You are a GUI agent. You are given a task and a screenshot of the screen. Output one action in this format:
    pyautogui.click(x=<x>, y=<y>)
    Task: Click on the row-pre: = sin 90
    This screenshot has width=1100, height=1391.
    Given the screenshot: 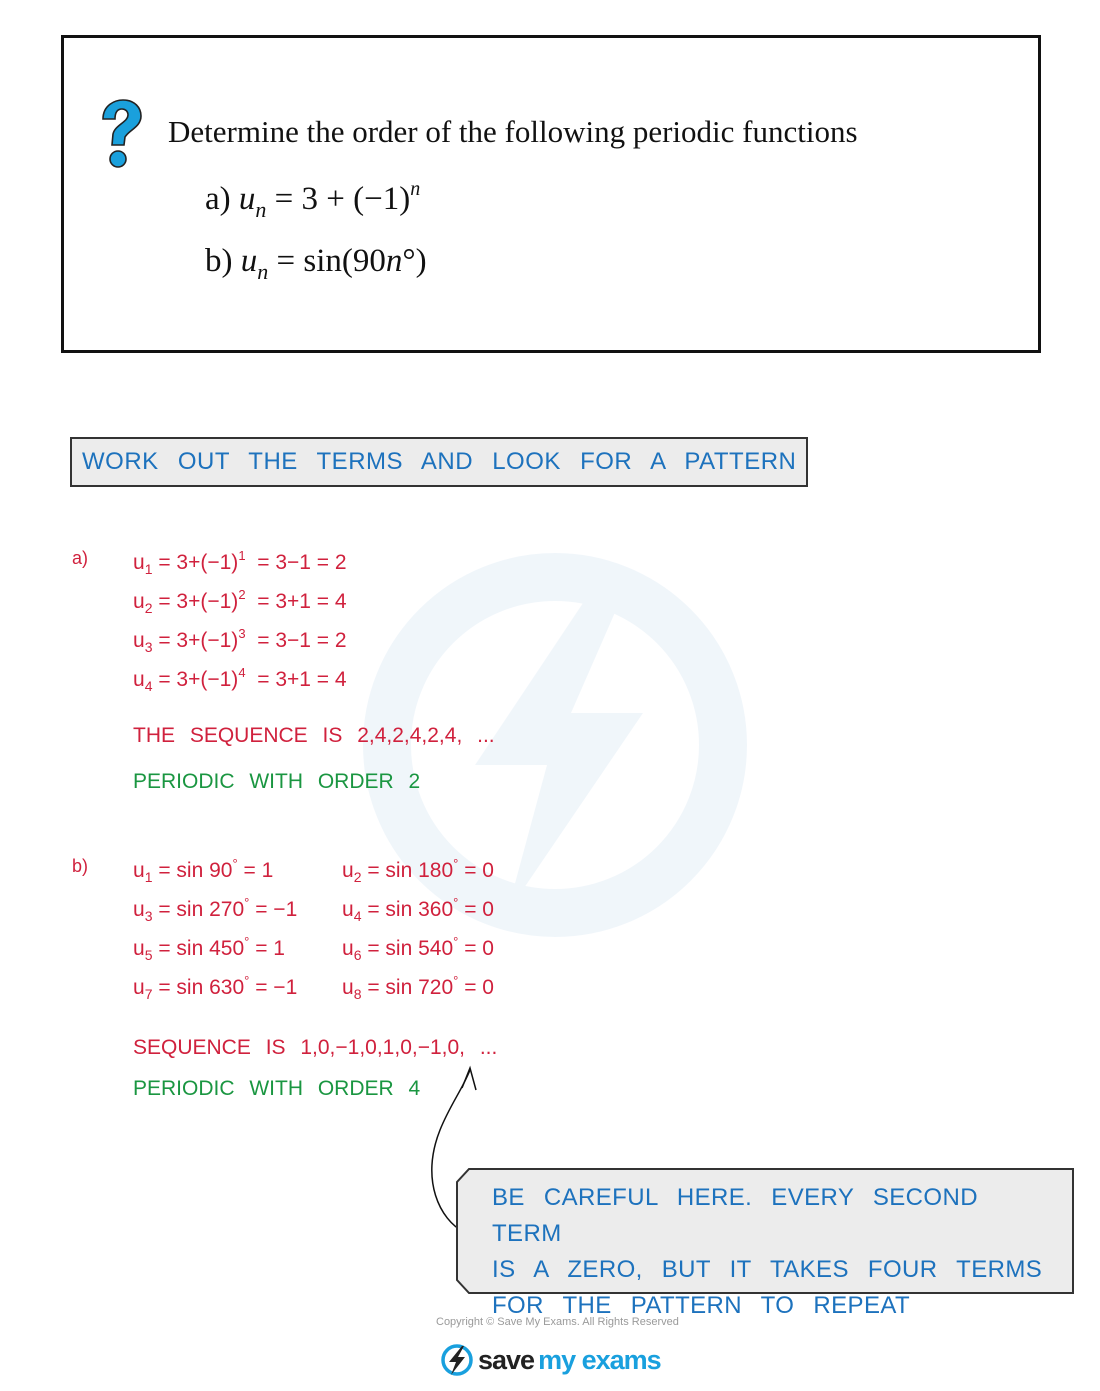 What is the action you would take?
    pyautogui.click(x=195, y=870)
    